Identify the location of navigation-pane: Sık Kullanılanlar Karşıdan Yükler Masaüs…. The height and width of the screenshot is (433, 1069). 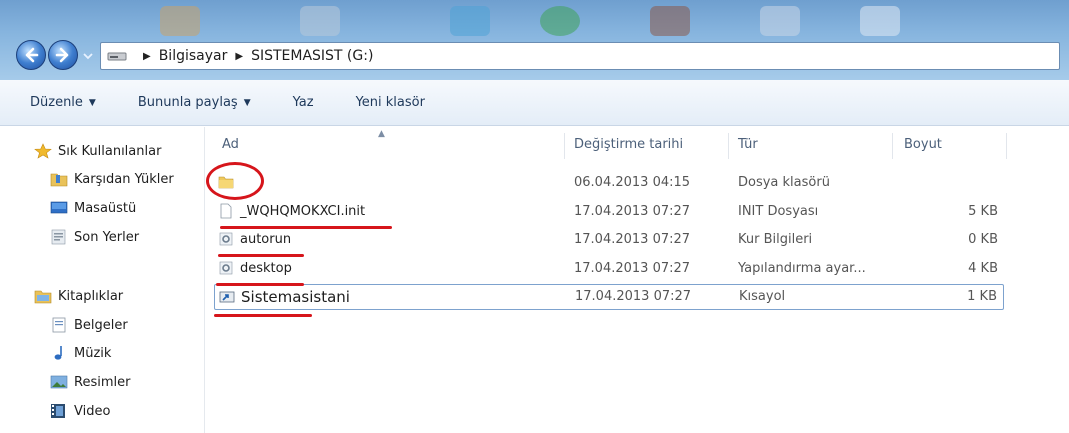
(102, 280).